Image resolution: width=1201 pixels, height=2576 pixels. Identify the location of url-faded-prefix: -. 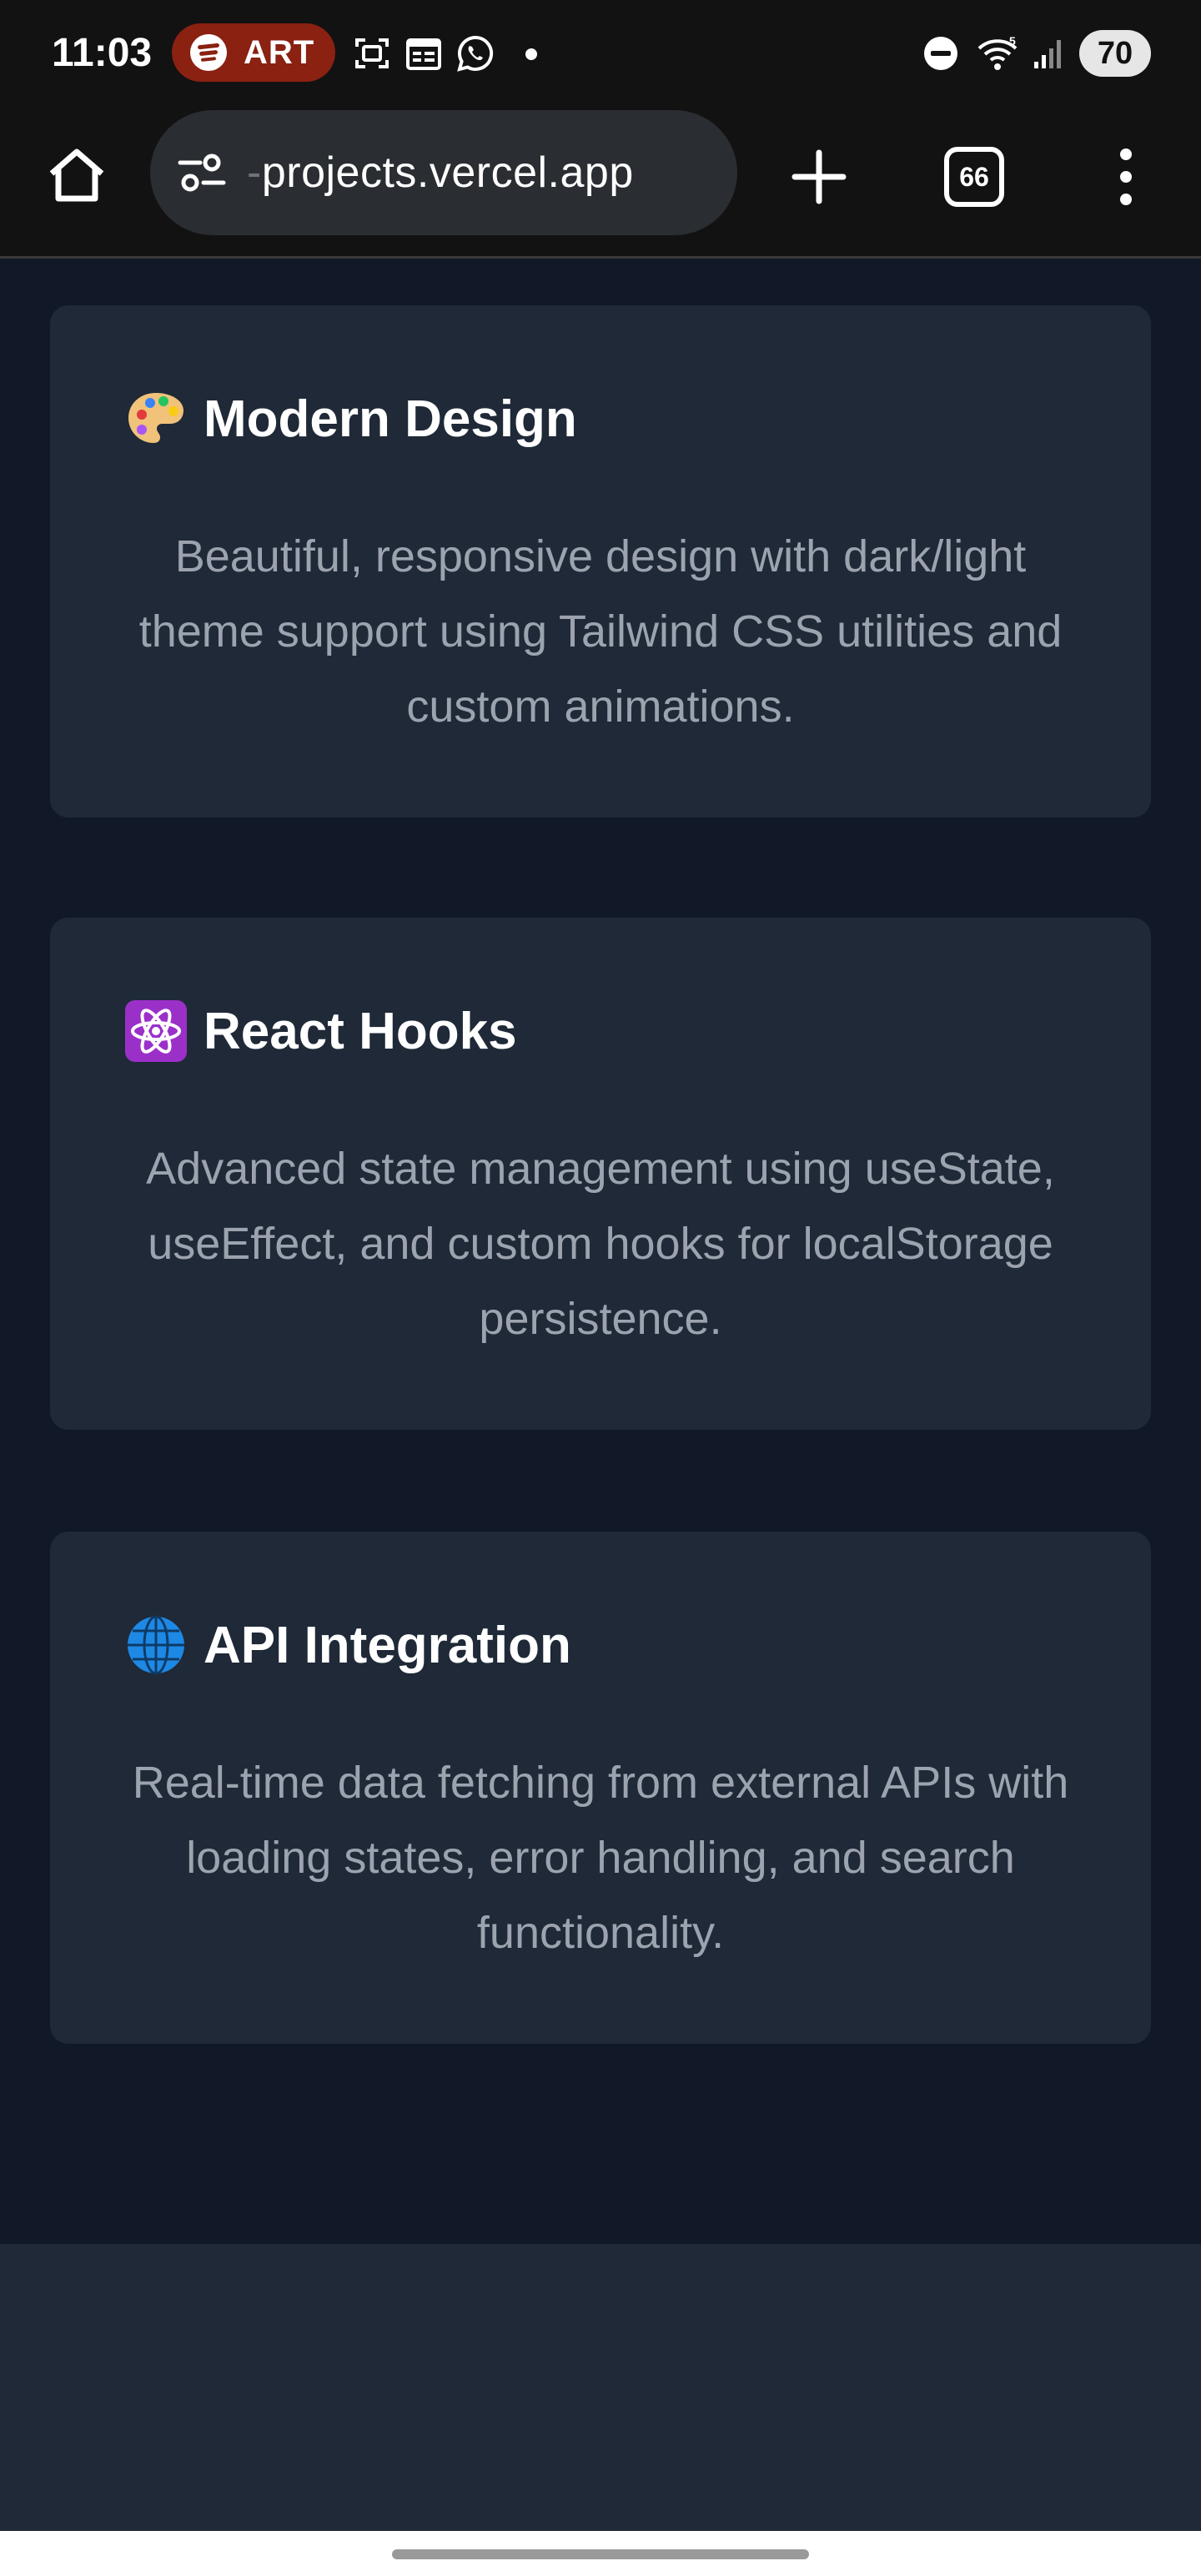
(255, 172).